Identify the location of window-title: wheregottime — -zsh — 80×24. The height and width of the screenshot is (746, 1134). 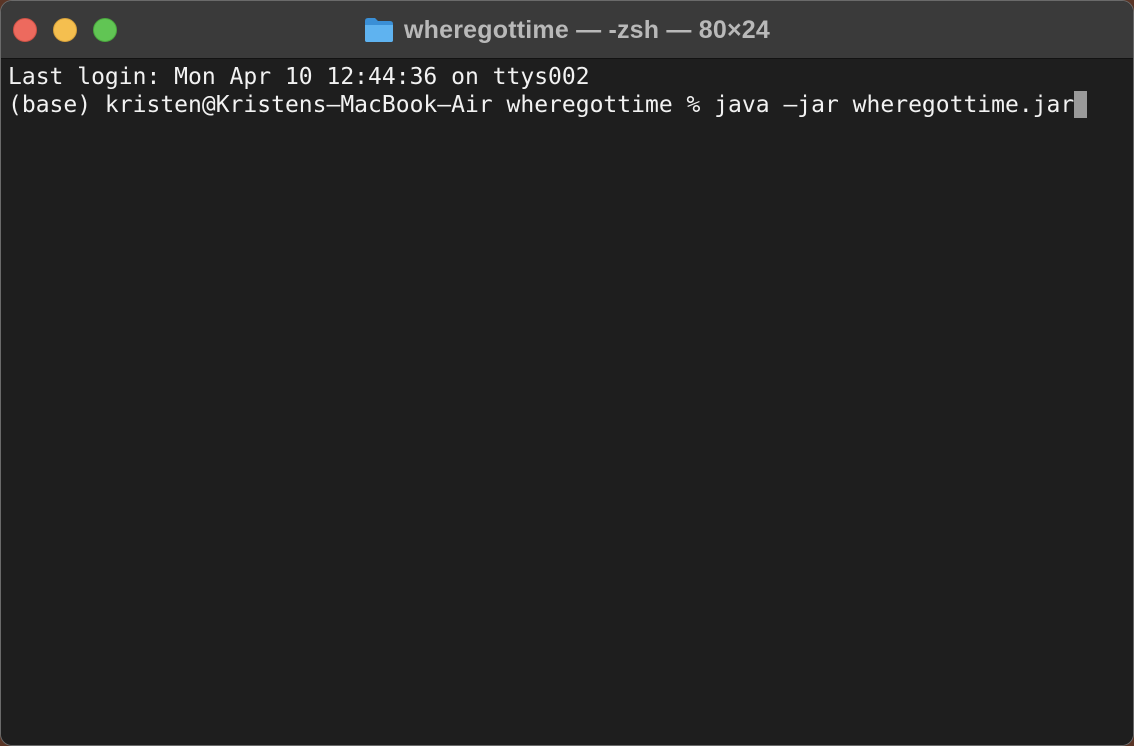
(587, 29).